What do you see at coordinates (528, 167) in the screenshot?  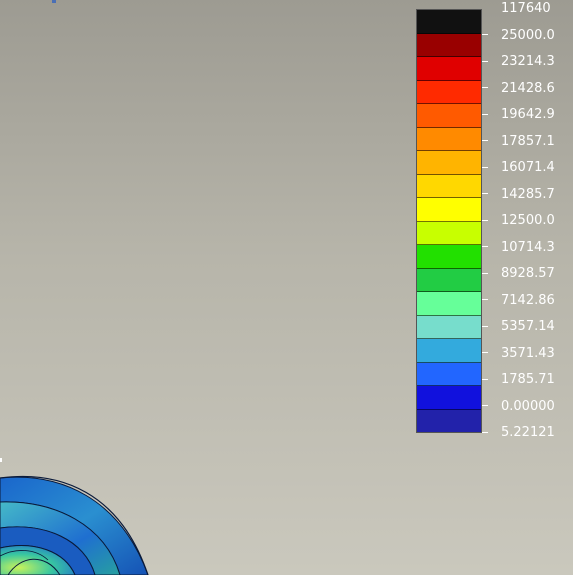 I see `legend-label: 16071.4` at bounding box center [528, 167].